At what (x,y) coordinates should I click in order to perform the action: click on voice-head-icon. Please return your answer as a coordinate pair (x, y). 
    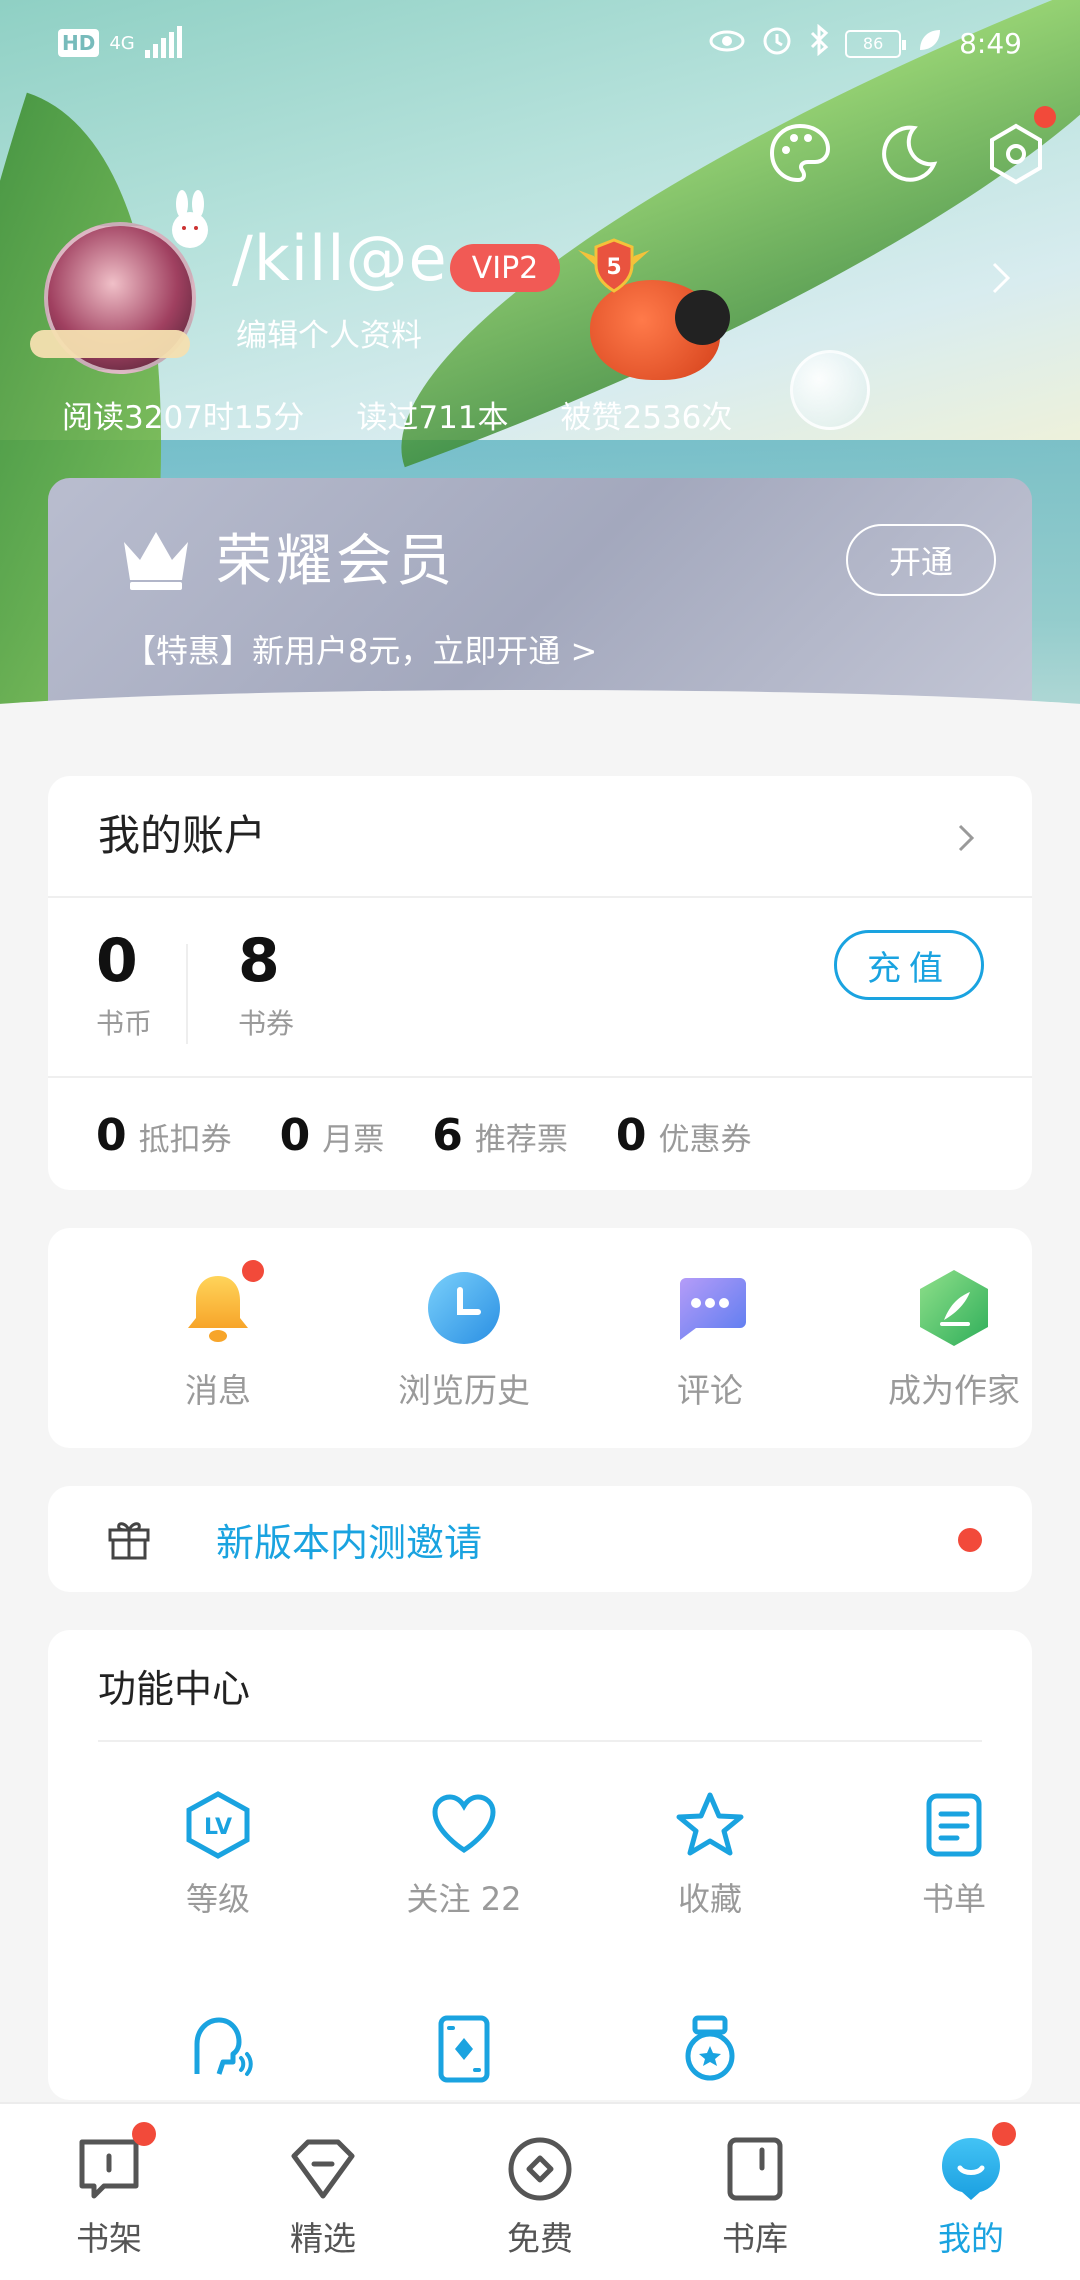
    Looking at the image, I should click on (218, 2049).